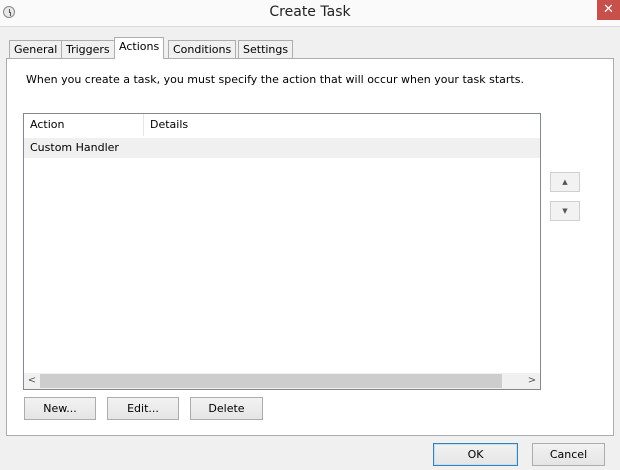 Image resolution: width=620 pixels, height=470 pixels. What do you see at coordinates (565, 182) in the screenshot?
I see `move-up-button: ▲` at bounding box center [565, 182].